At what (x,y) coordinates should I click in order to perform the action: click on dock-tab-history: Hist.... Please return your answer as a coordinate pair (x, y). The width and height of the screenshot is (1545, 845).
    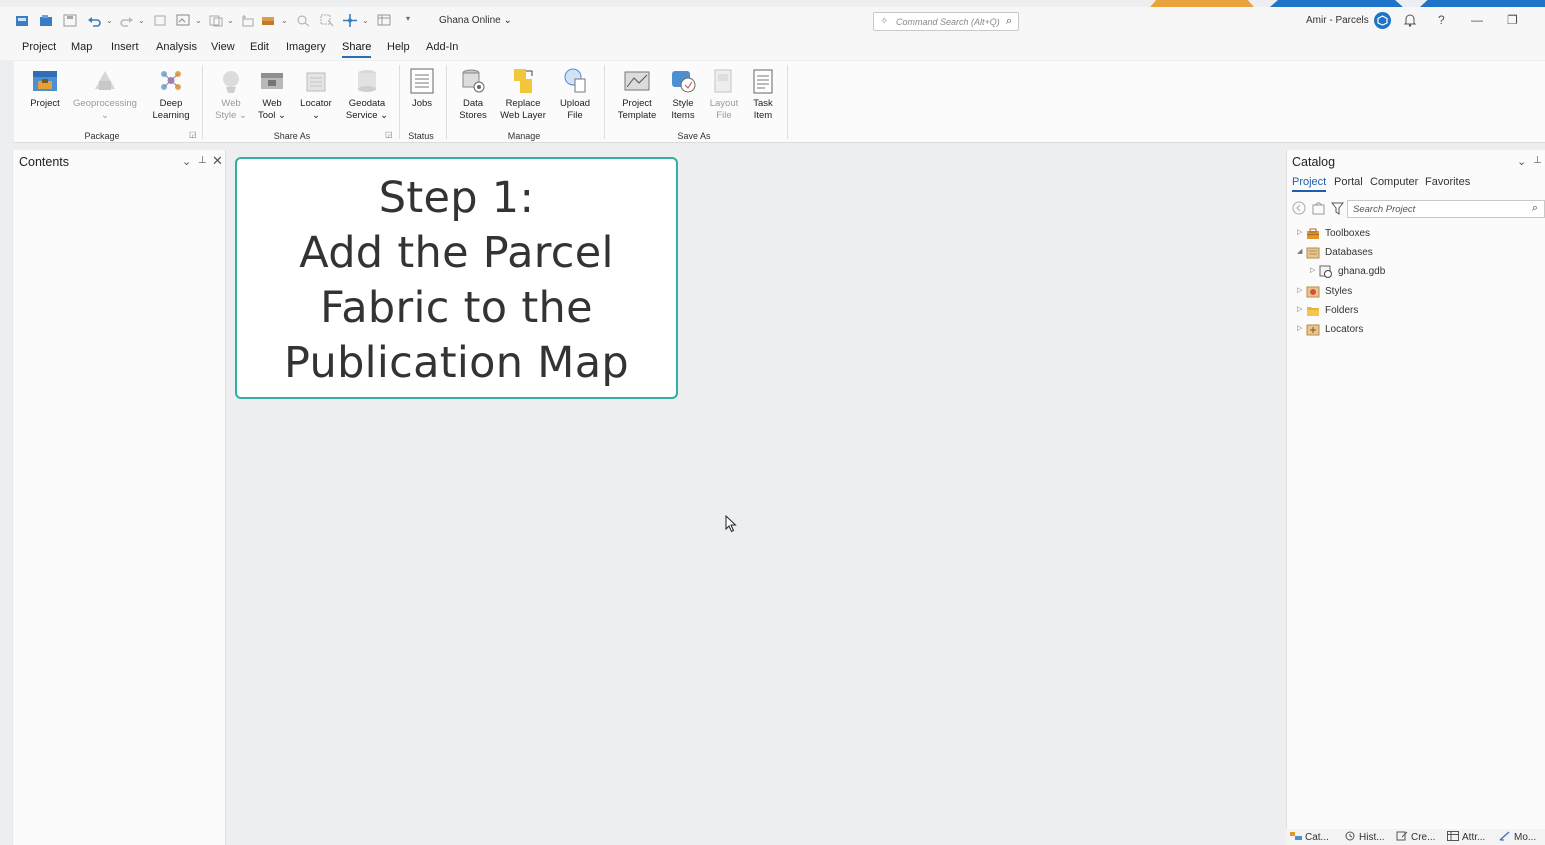
    Looking at the image, I should click on (1364, 837).